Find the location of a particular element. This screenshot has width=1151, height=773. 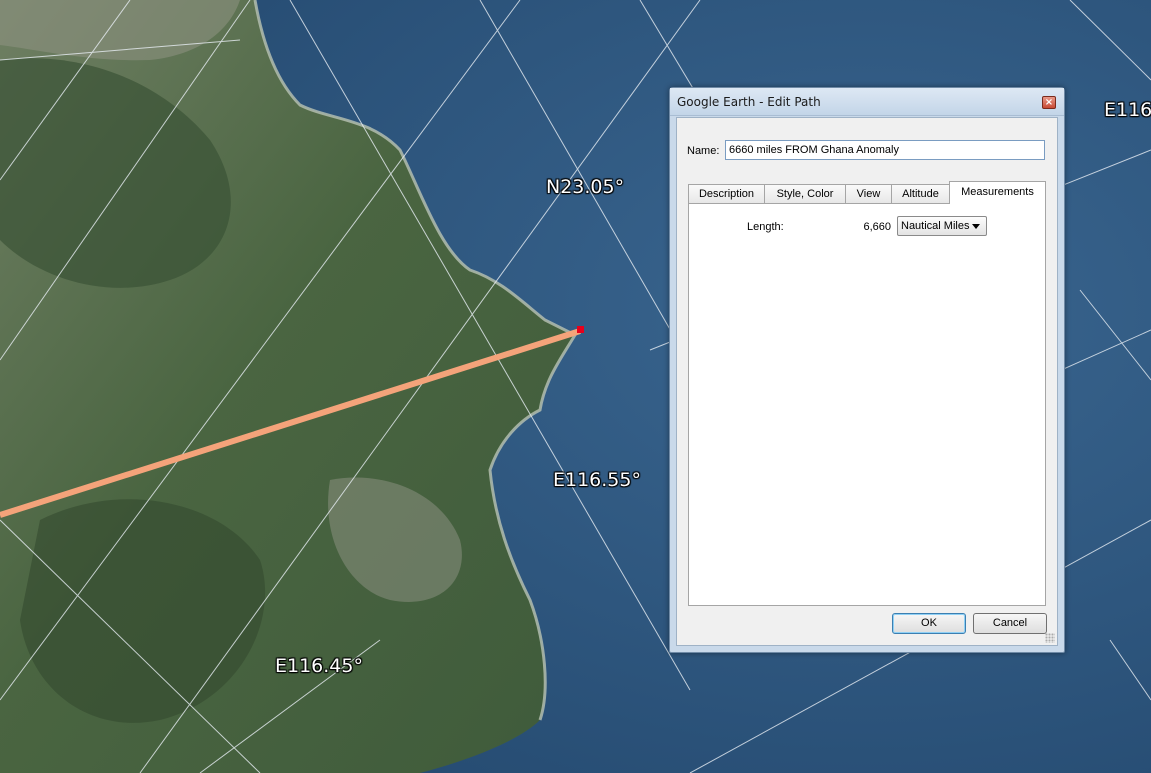

close-icon: × is located at coordinates (1049, 102).